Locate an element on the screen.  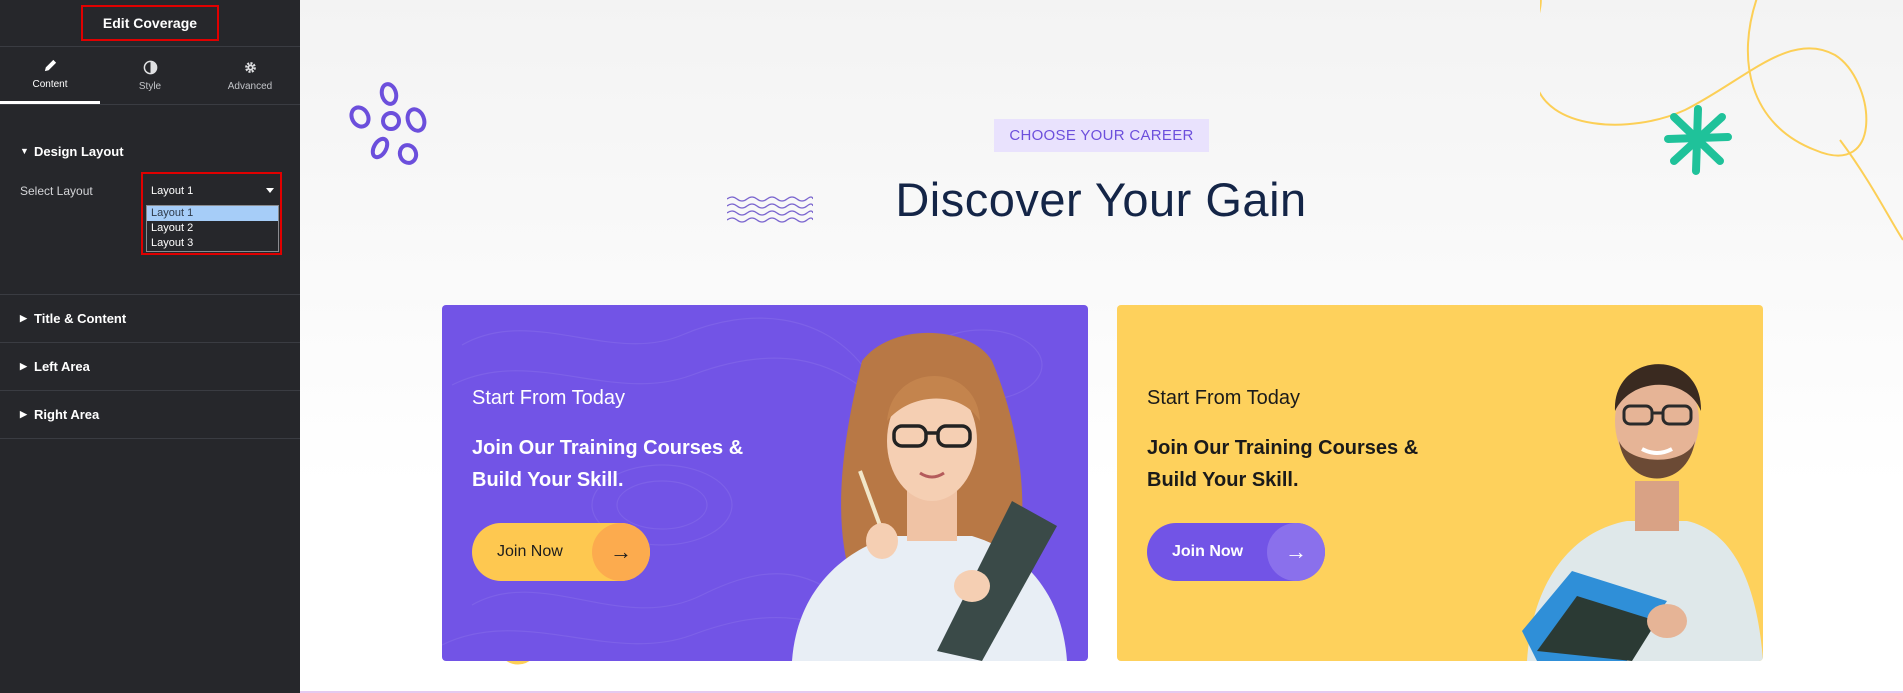
tab-advanced-label: Advanced is located at coordinates (250, 86).